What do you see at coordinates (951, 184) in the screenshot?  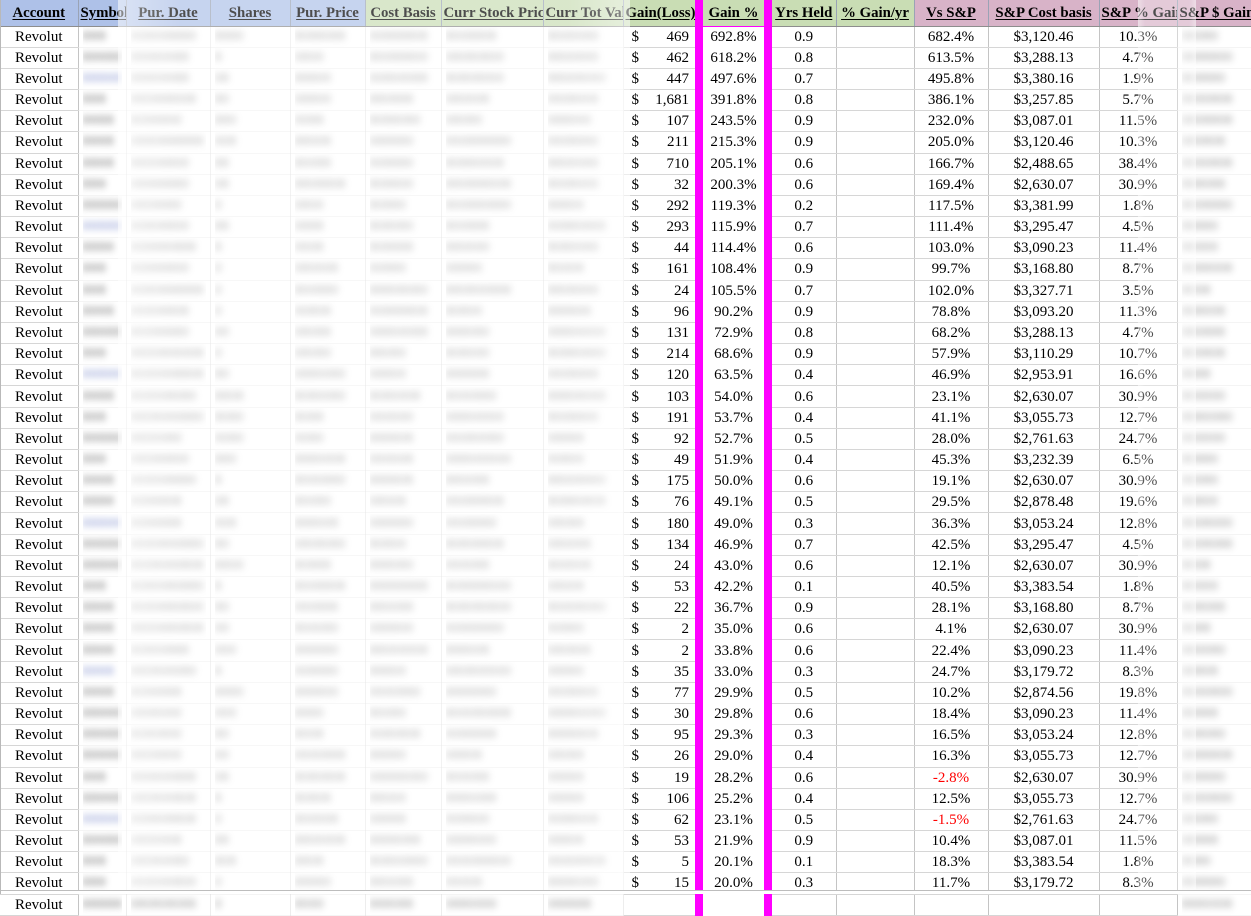 I see `cell-vs-sp: 169.4%` at bounding box center [951, 184].